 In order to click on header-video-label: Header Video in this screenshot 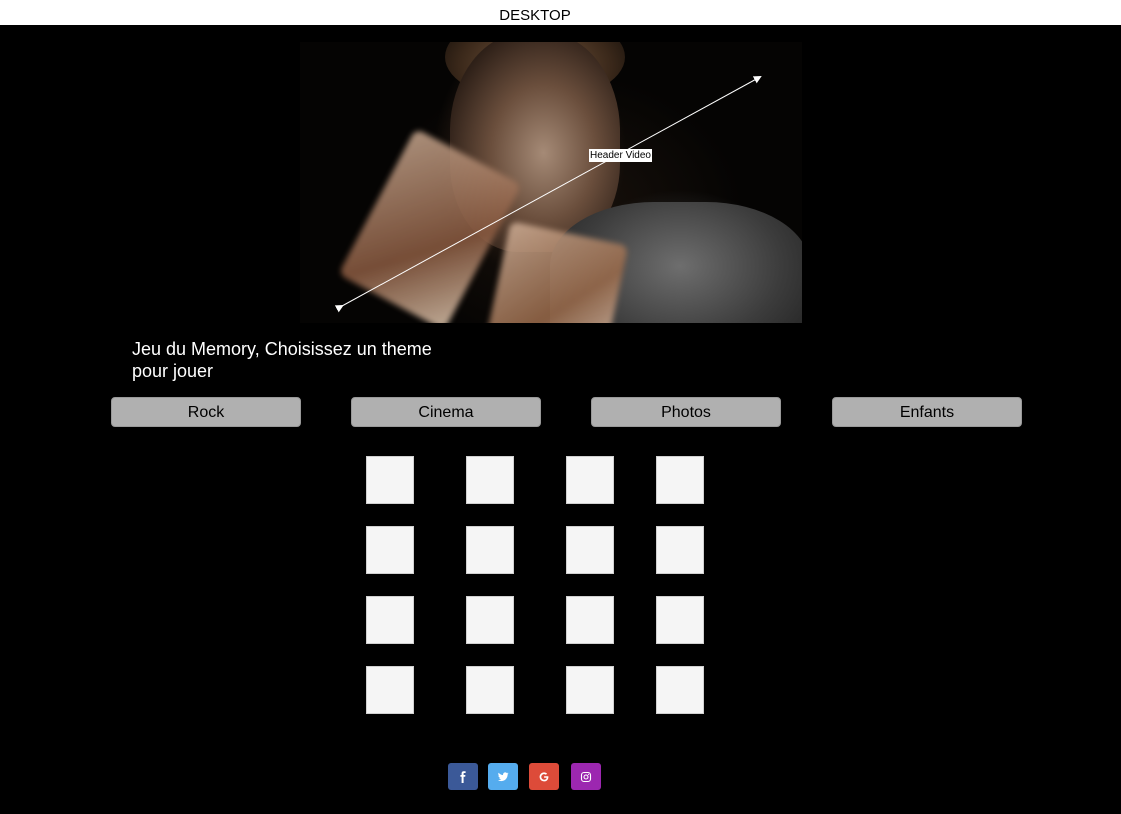, I will do `click(620, 155)`.